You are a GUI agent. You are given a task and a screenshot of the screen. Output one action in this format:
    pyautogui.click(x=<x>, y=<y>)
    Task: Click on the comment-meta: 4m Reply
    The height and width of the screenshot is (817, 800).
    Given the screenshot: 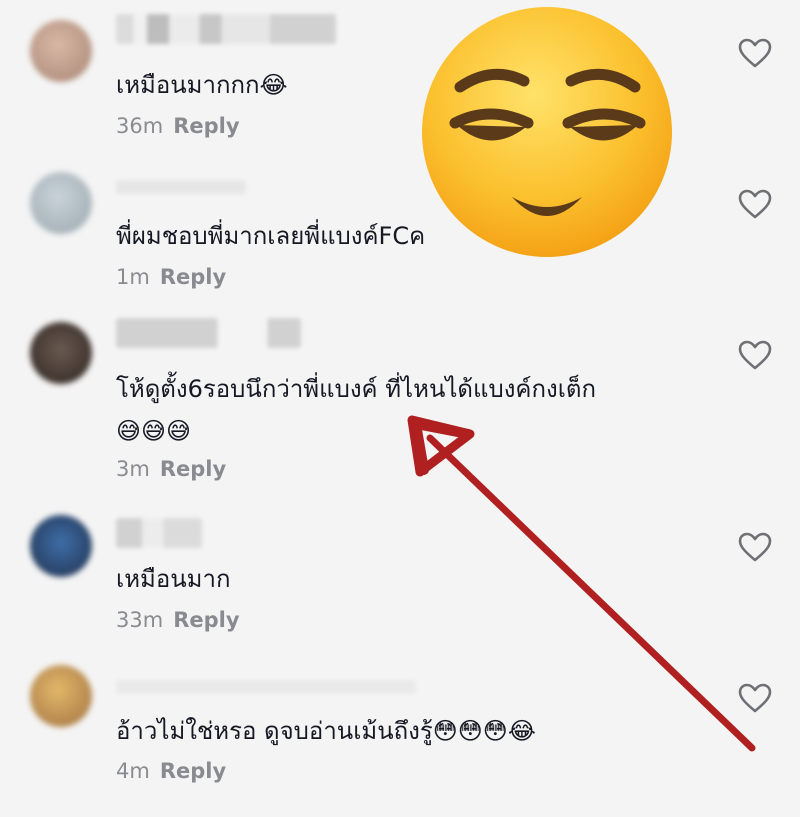 What is the action you would take?
    pyautogui.click(x=171, y=771)
    